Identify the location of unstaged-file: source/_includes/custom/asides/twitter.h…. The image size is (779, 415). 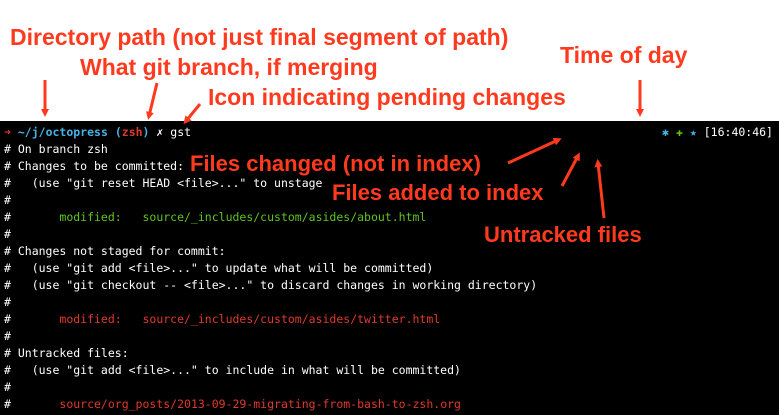
(291, 319).